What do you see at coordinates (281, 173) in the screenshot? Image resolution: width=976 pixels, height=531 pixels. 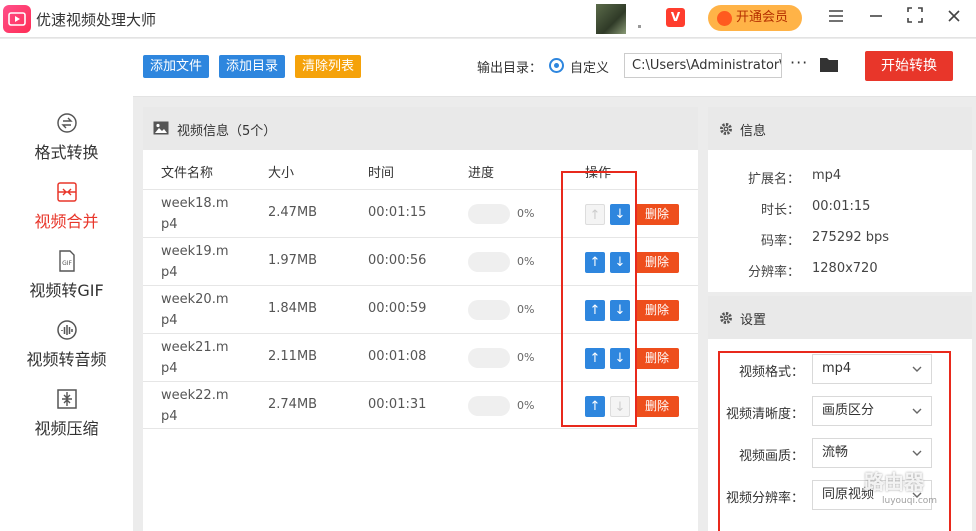 I see `column-header-size: 大小` at bounding box center [281, 173].